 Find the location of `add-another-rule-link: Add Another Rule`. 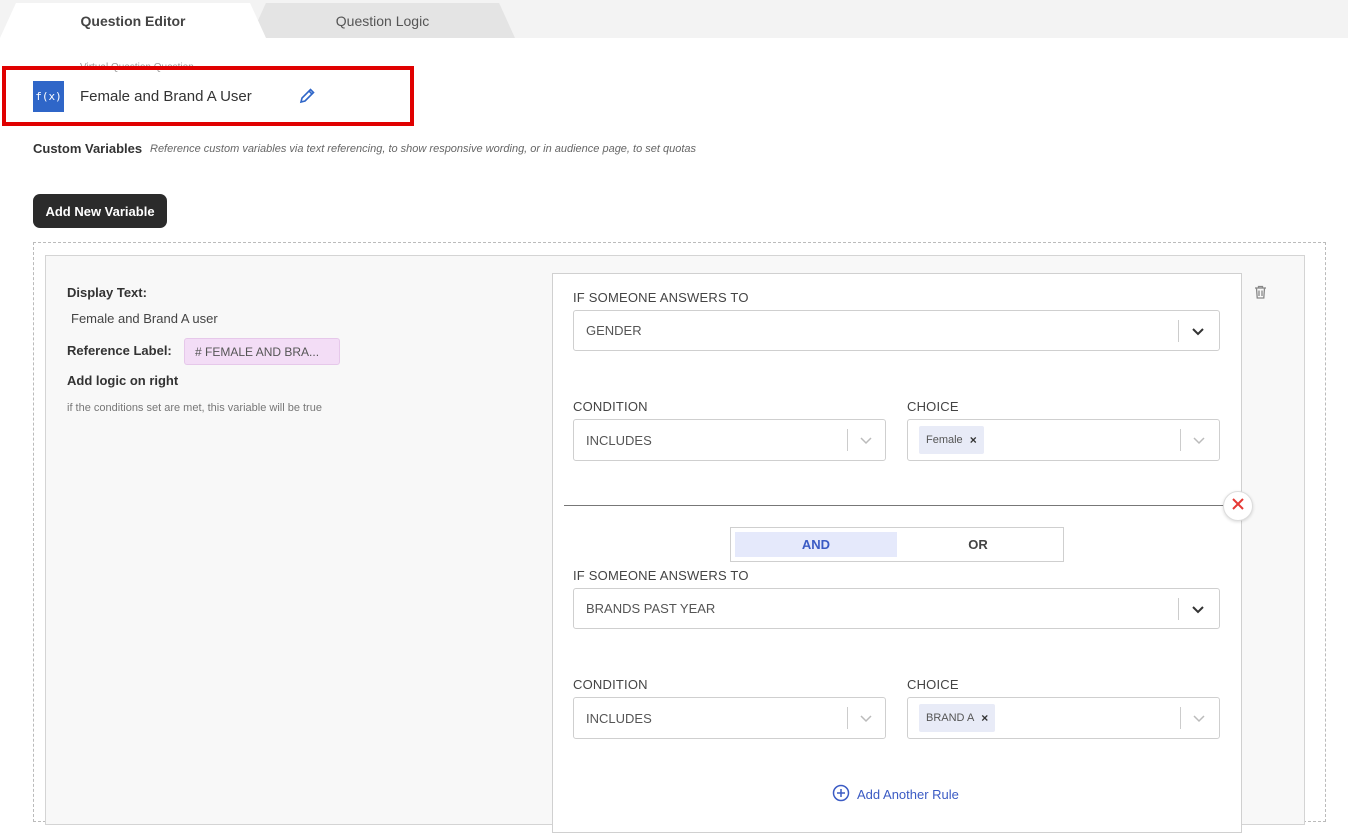

add-another-rule-link: Add Another Rule is located at coordinates (895, 794).